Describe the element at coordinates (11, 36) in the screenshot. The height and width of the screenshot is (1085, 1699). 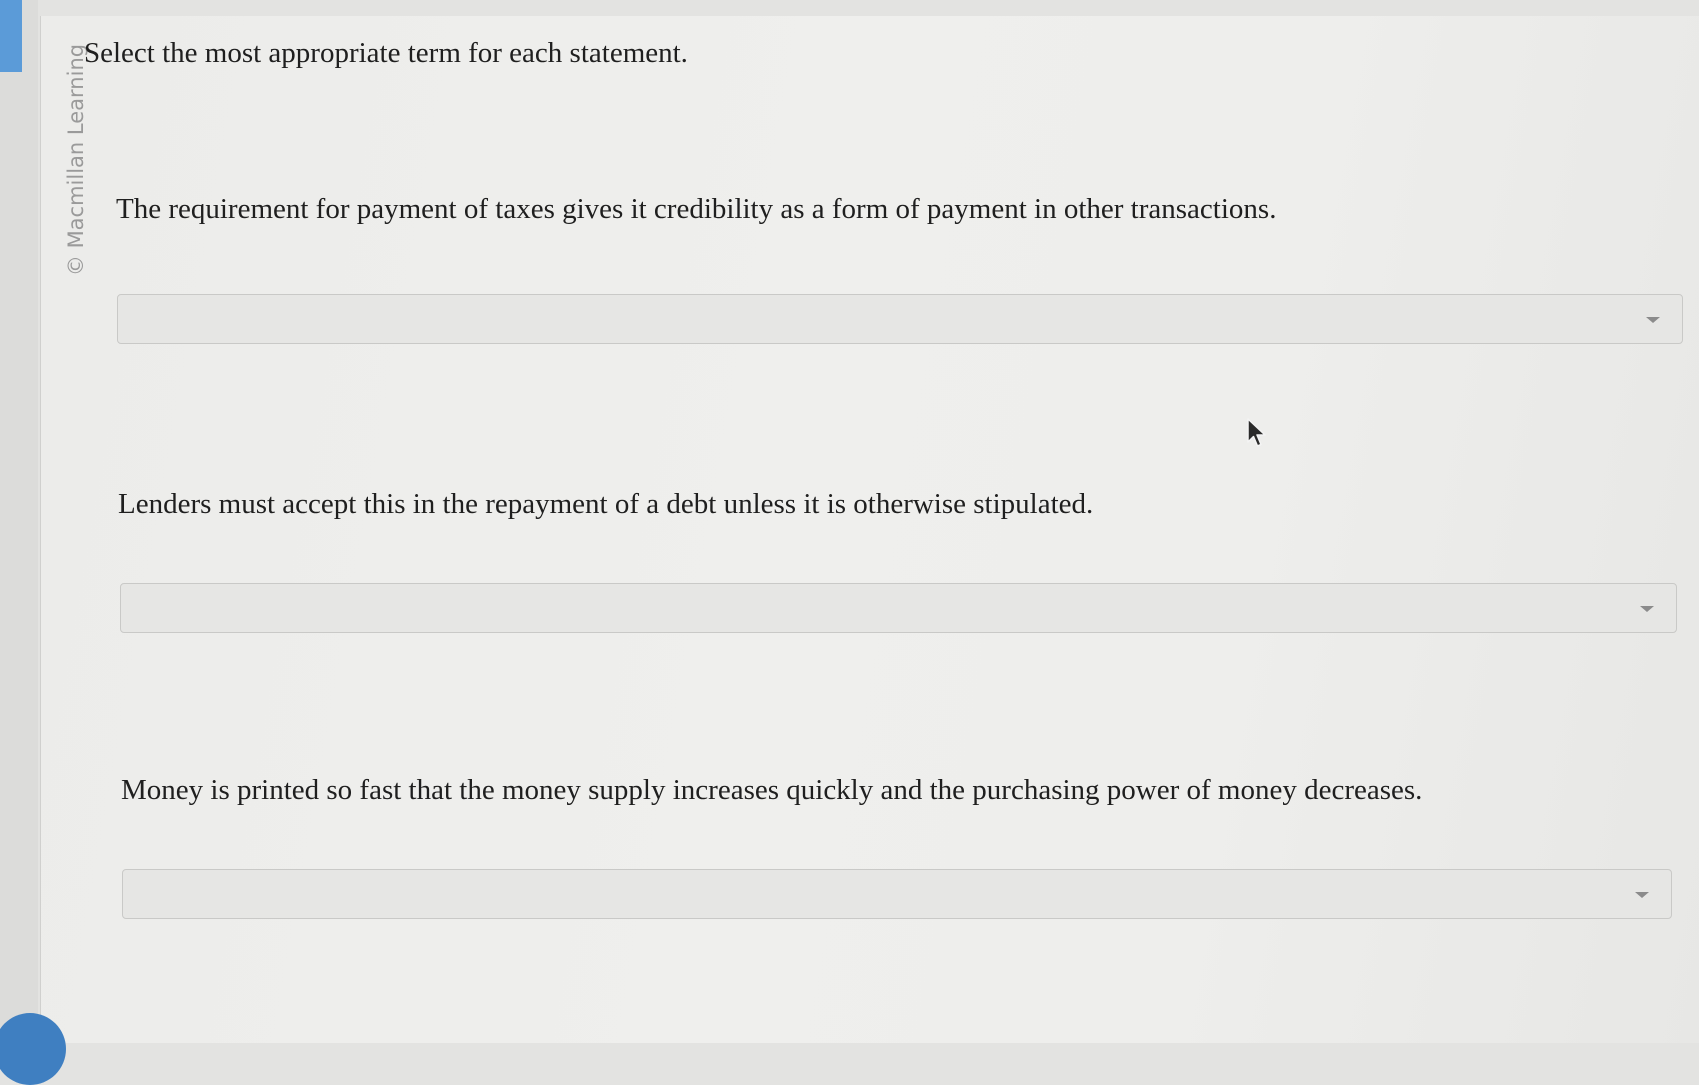
I see `rail-accent-tab` at that location.